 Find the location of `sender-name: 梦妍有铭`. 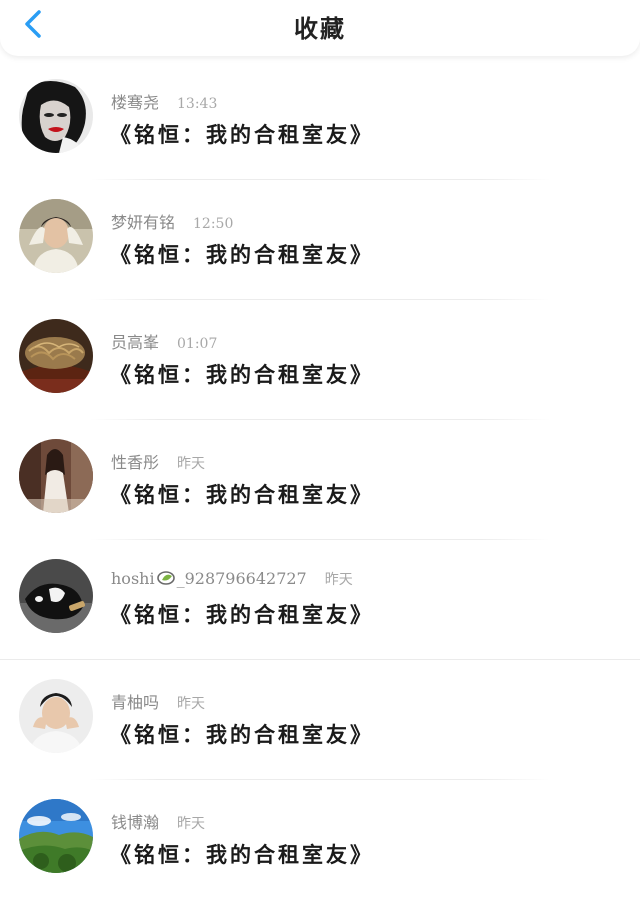

sender-name: 梦妍有铭 is located at coordinates (143, 222).